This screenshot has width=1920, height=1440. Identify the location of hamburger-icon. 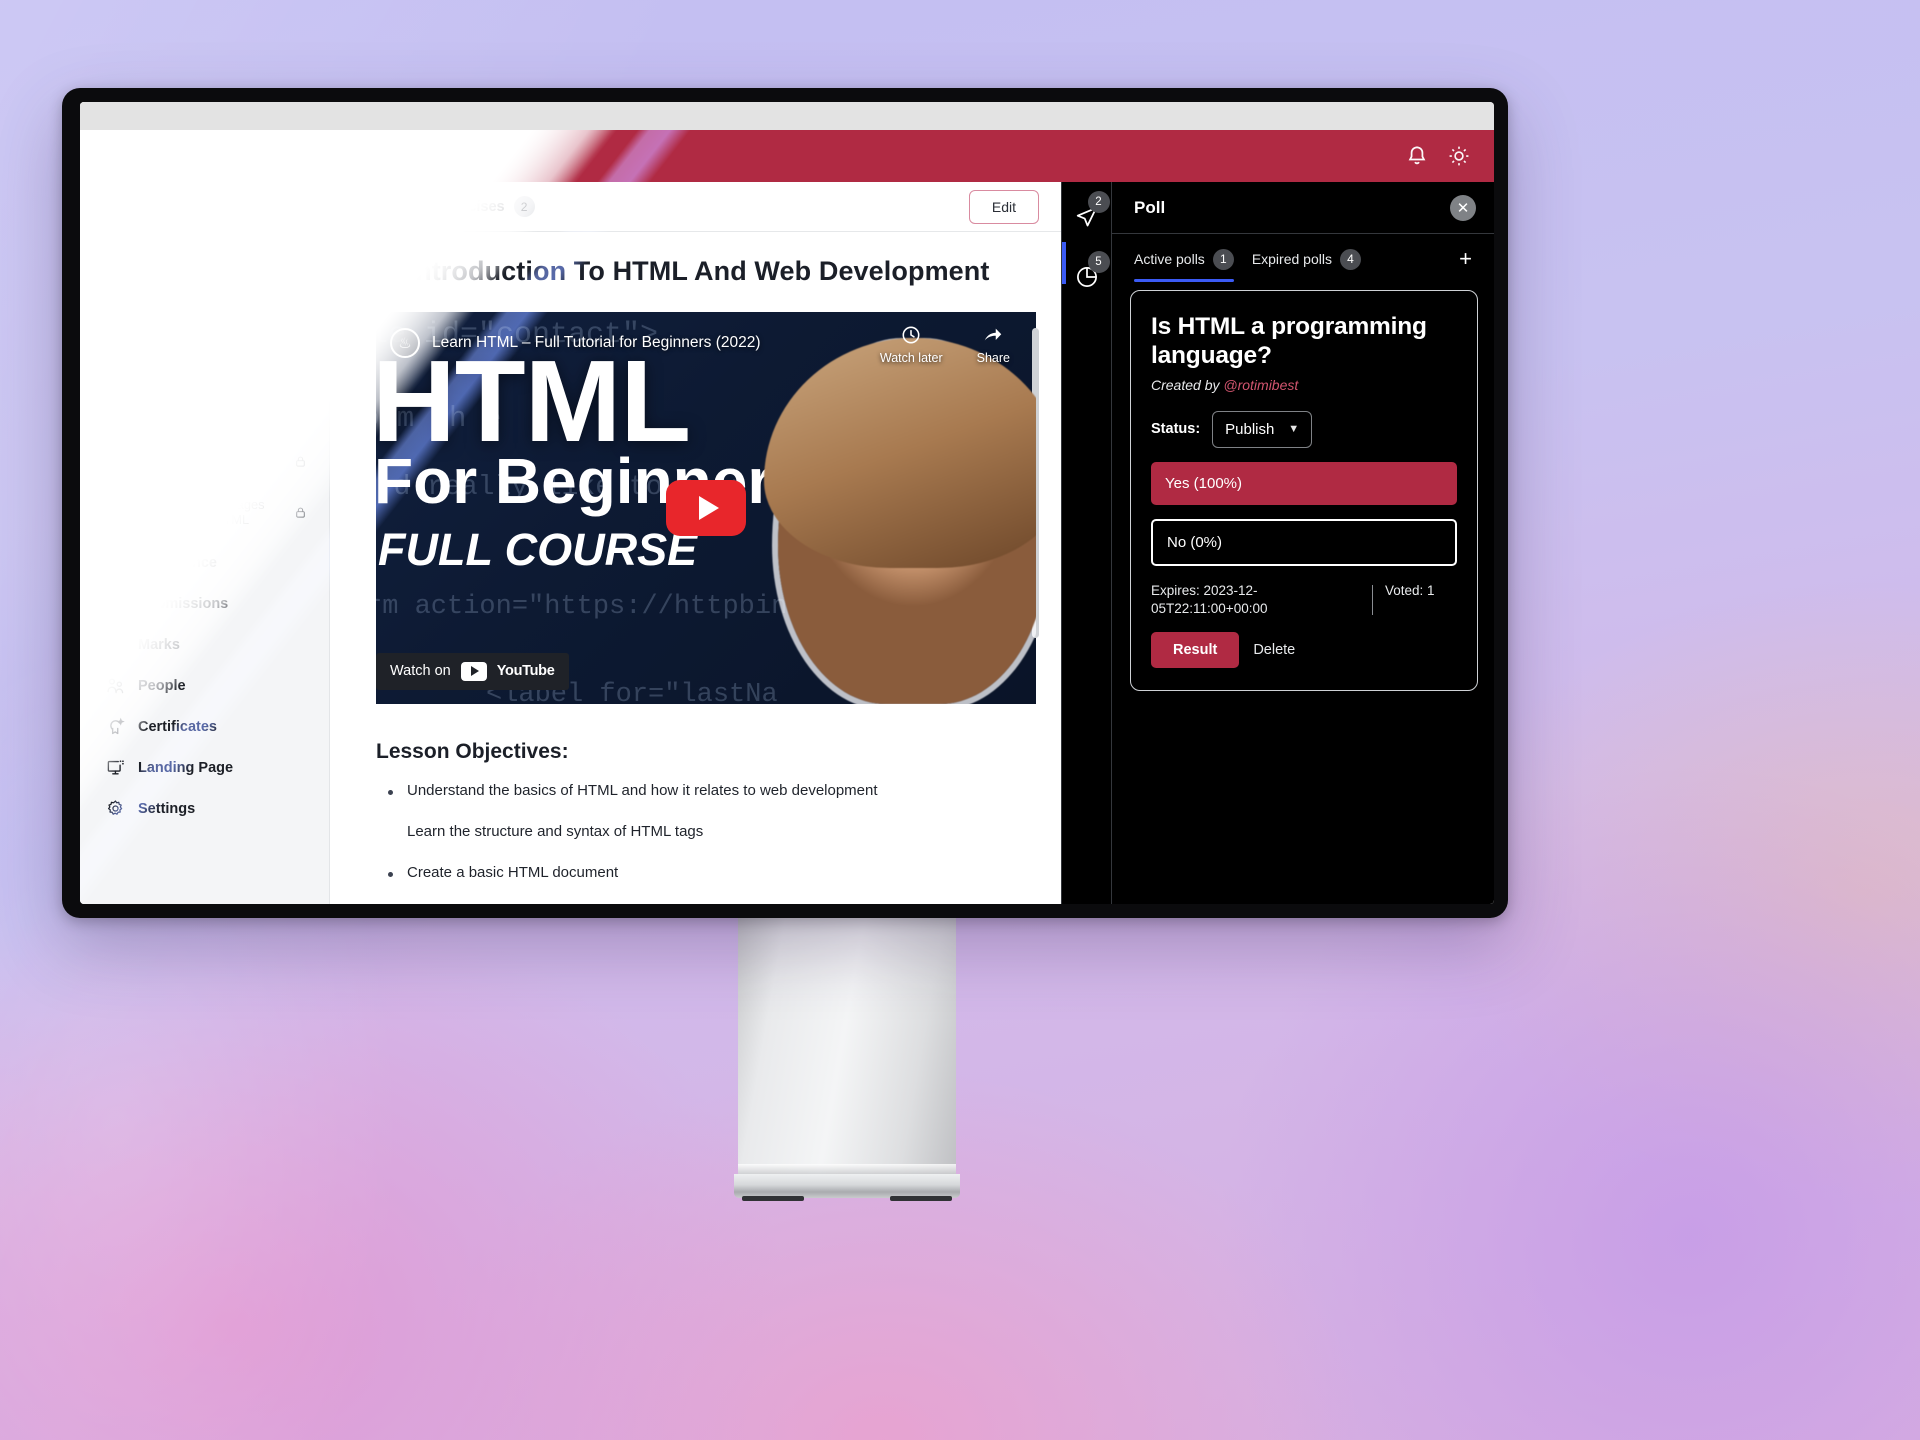
(115, 156).